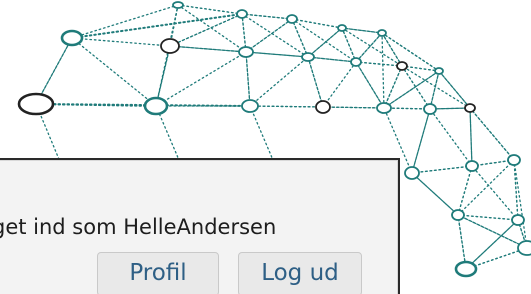 The width and height of the screenshot is (531, 294). Describe the element at coordinates (300, 273) in the screenshot. I see `logout-button: Log ud` at that location.